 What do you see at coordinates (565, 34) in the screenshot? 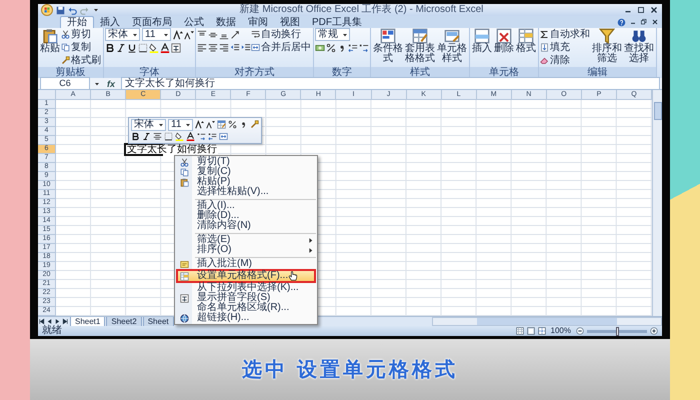
I see `ribbon-button: 自动求和` at bounding box center [565, 34].